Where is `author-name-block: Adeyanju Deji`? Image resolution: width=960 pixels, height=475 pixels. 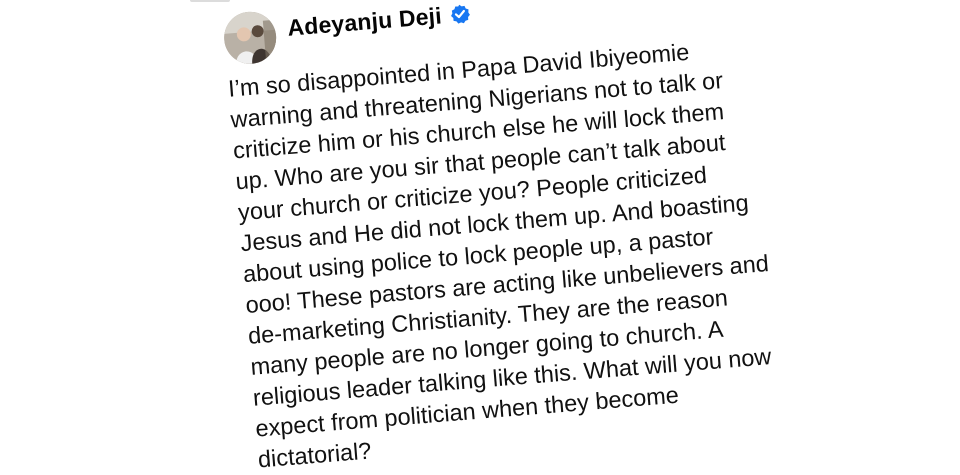 author-name-block: Adeyanju Deji is located at coordinates (378, 20).